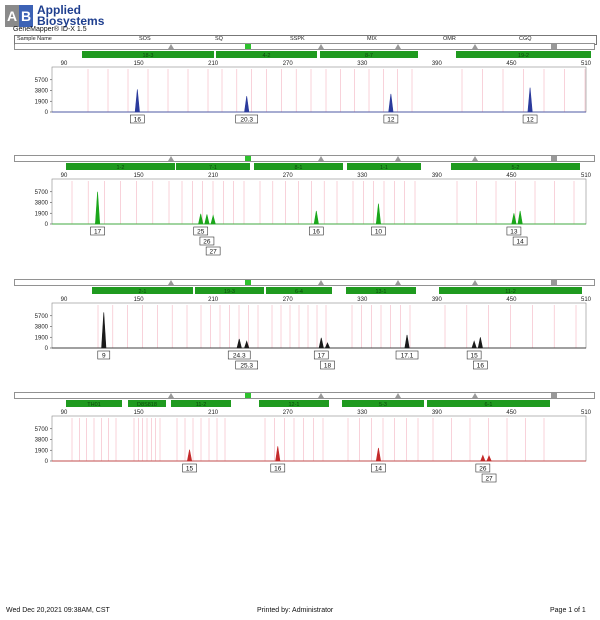 The width and height of the screenshot is (600, 620). What do you see at coordinates (58, 610) in the screenshot?
I see `print-date: Wed Dec 20,2021 09:38AM, CST` at bounding box center [58, 610].